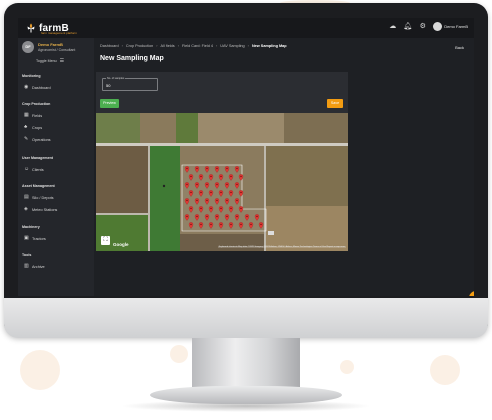 The width and height of the screenshot is (492, 420). I want to click on sidebar-item-fields: ▦ Fields, so click(33, 115).